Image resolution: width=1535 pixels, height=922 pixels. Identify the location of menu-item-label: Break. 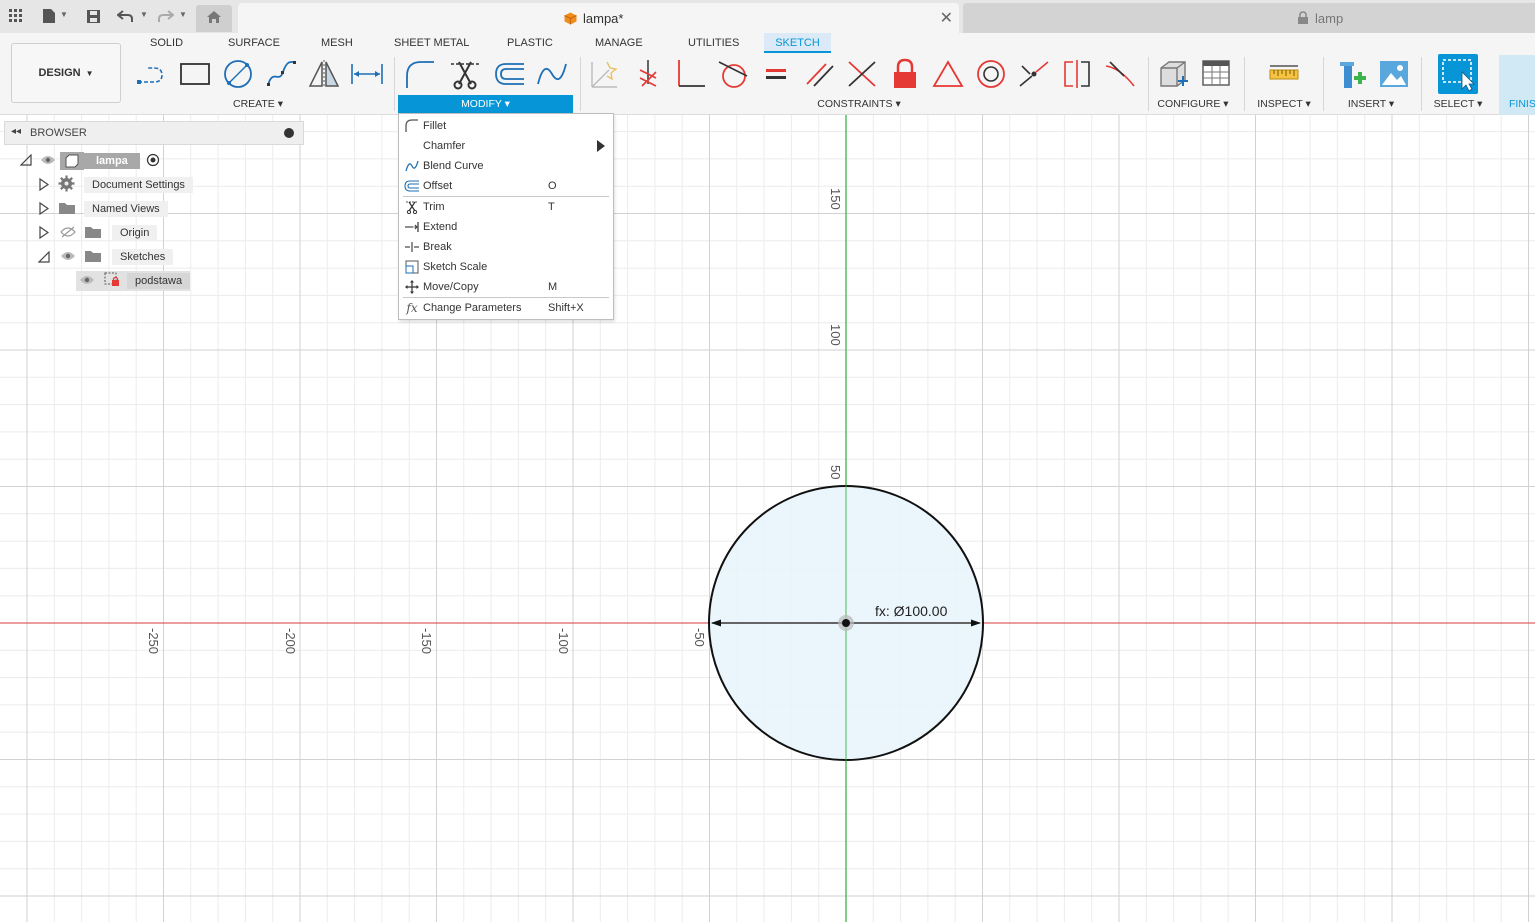
(437, 247).